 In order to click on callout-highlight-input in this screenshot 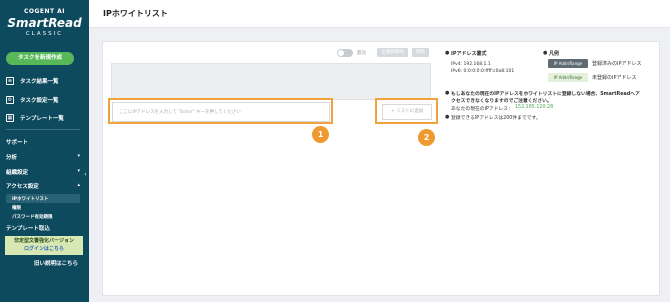, I will do `click(220, 111)`.